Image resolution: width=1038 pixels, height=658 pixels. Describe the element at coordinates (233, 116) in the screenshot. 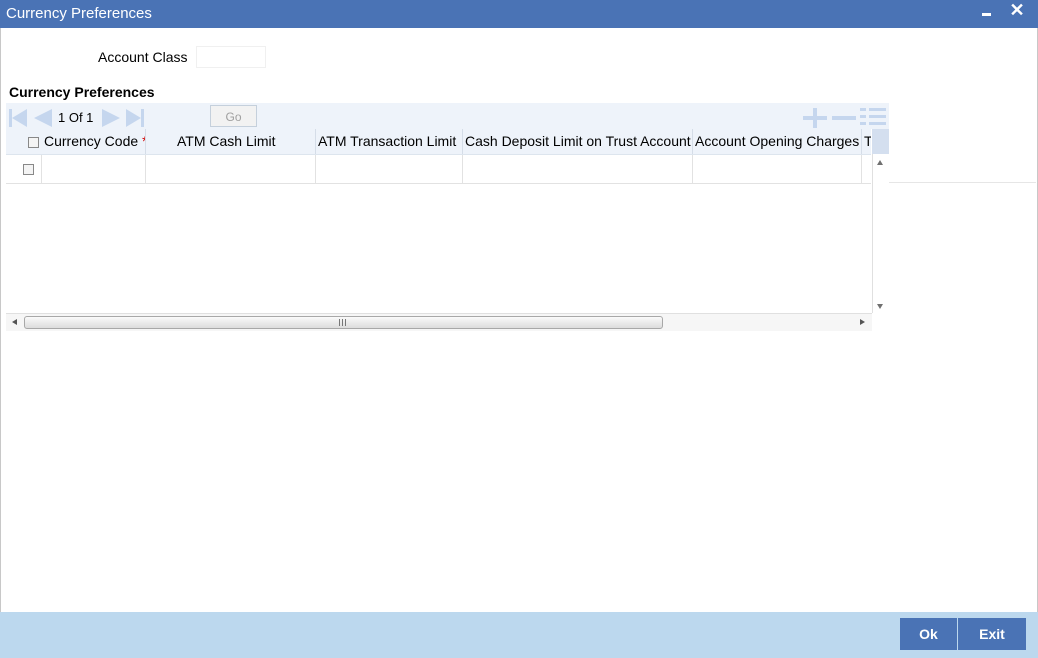

I see `go-button: Go` at that location.